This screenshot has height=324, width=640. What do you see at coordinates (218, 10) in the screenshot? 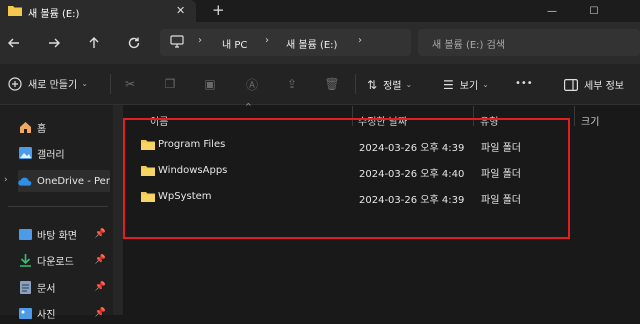
I see `new-tab-button: +` at bounding box center [218, 10].